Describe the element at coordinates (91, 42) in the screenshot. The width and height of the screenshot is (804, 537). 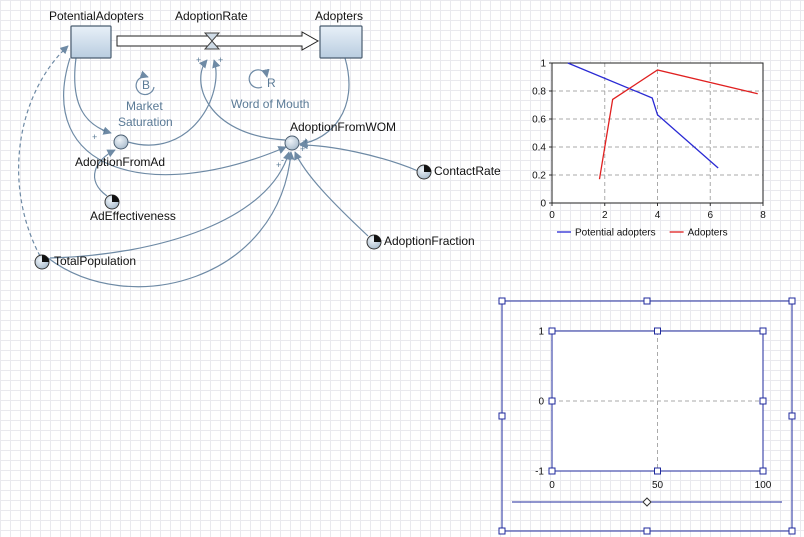
I see `stock-potential-adopters` at that location.